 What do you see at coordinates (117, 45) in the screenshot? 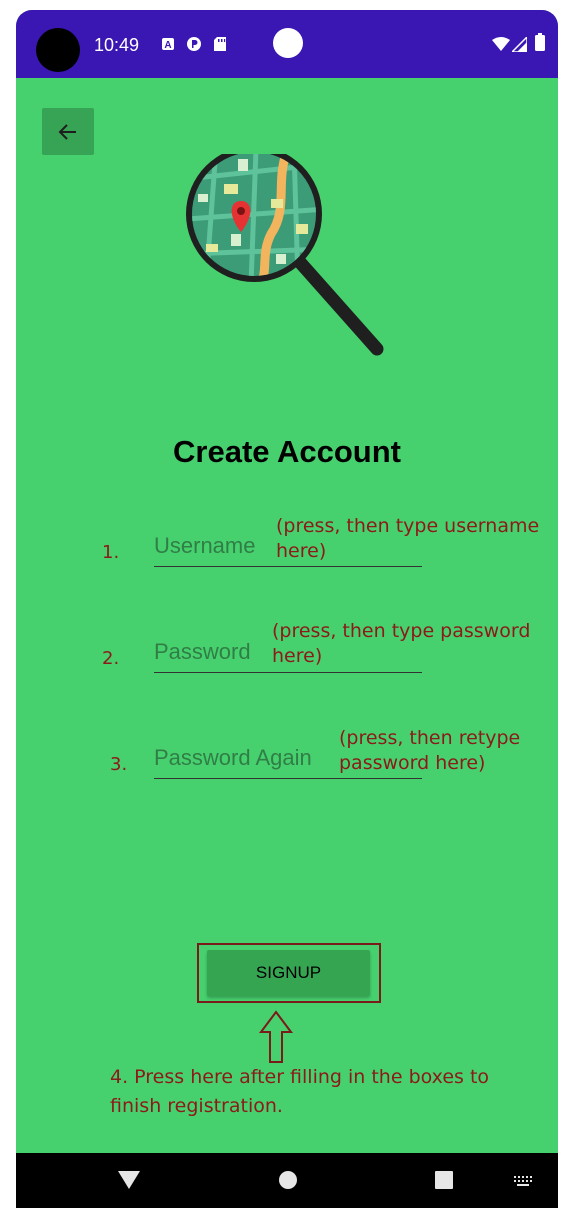
I see `status-time: 10:49` at bounding box center [117, 45].